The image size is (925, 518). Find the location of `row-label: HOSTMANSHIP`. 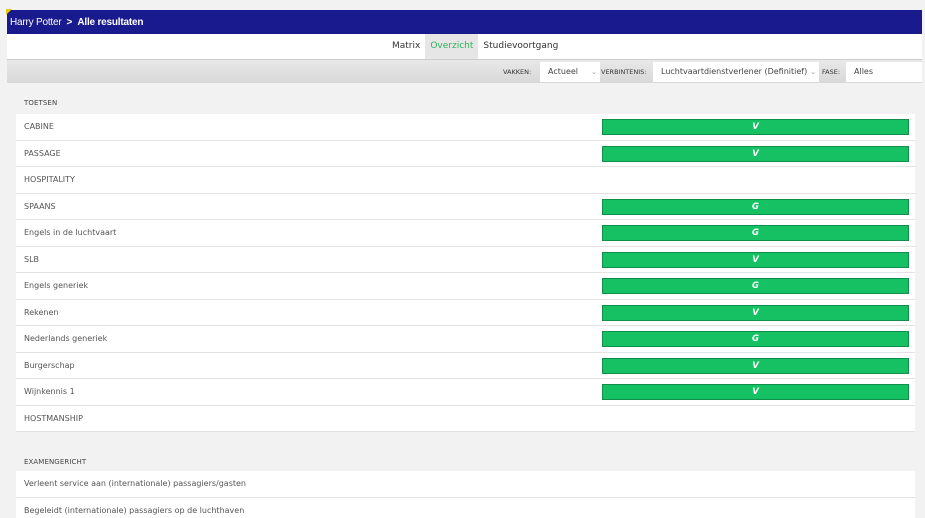

row-label: HOSTMANSHIP is located at coordinates (53, 418).